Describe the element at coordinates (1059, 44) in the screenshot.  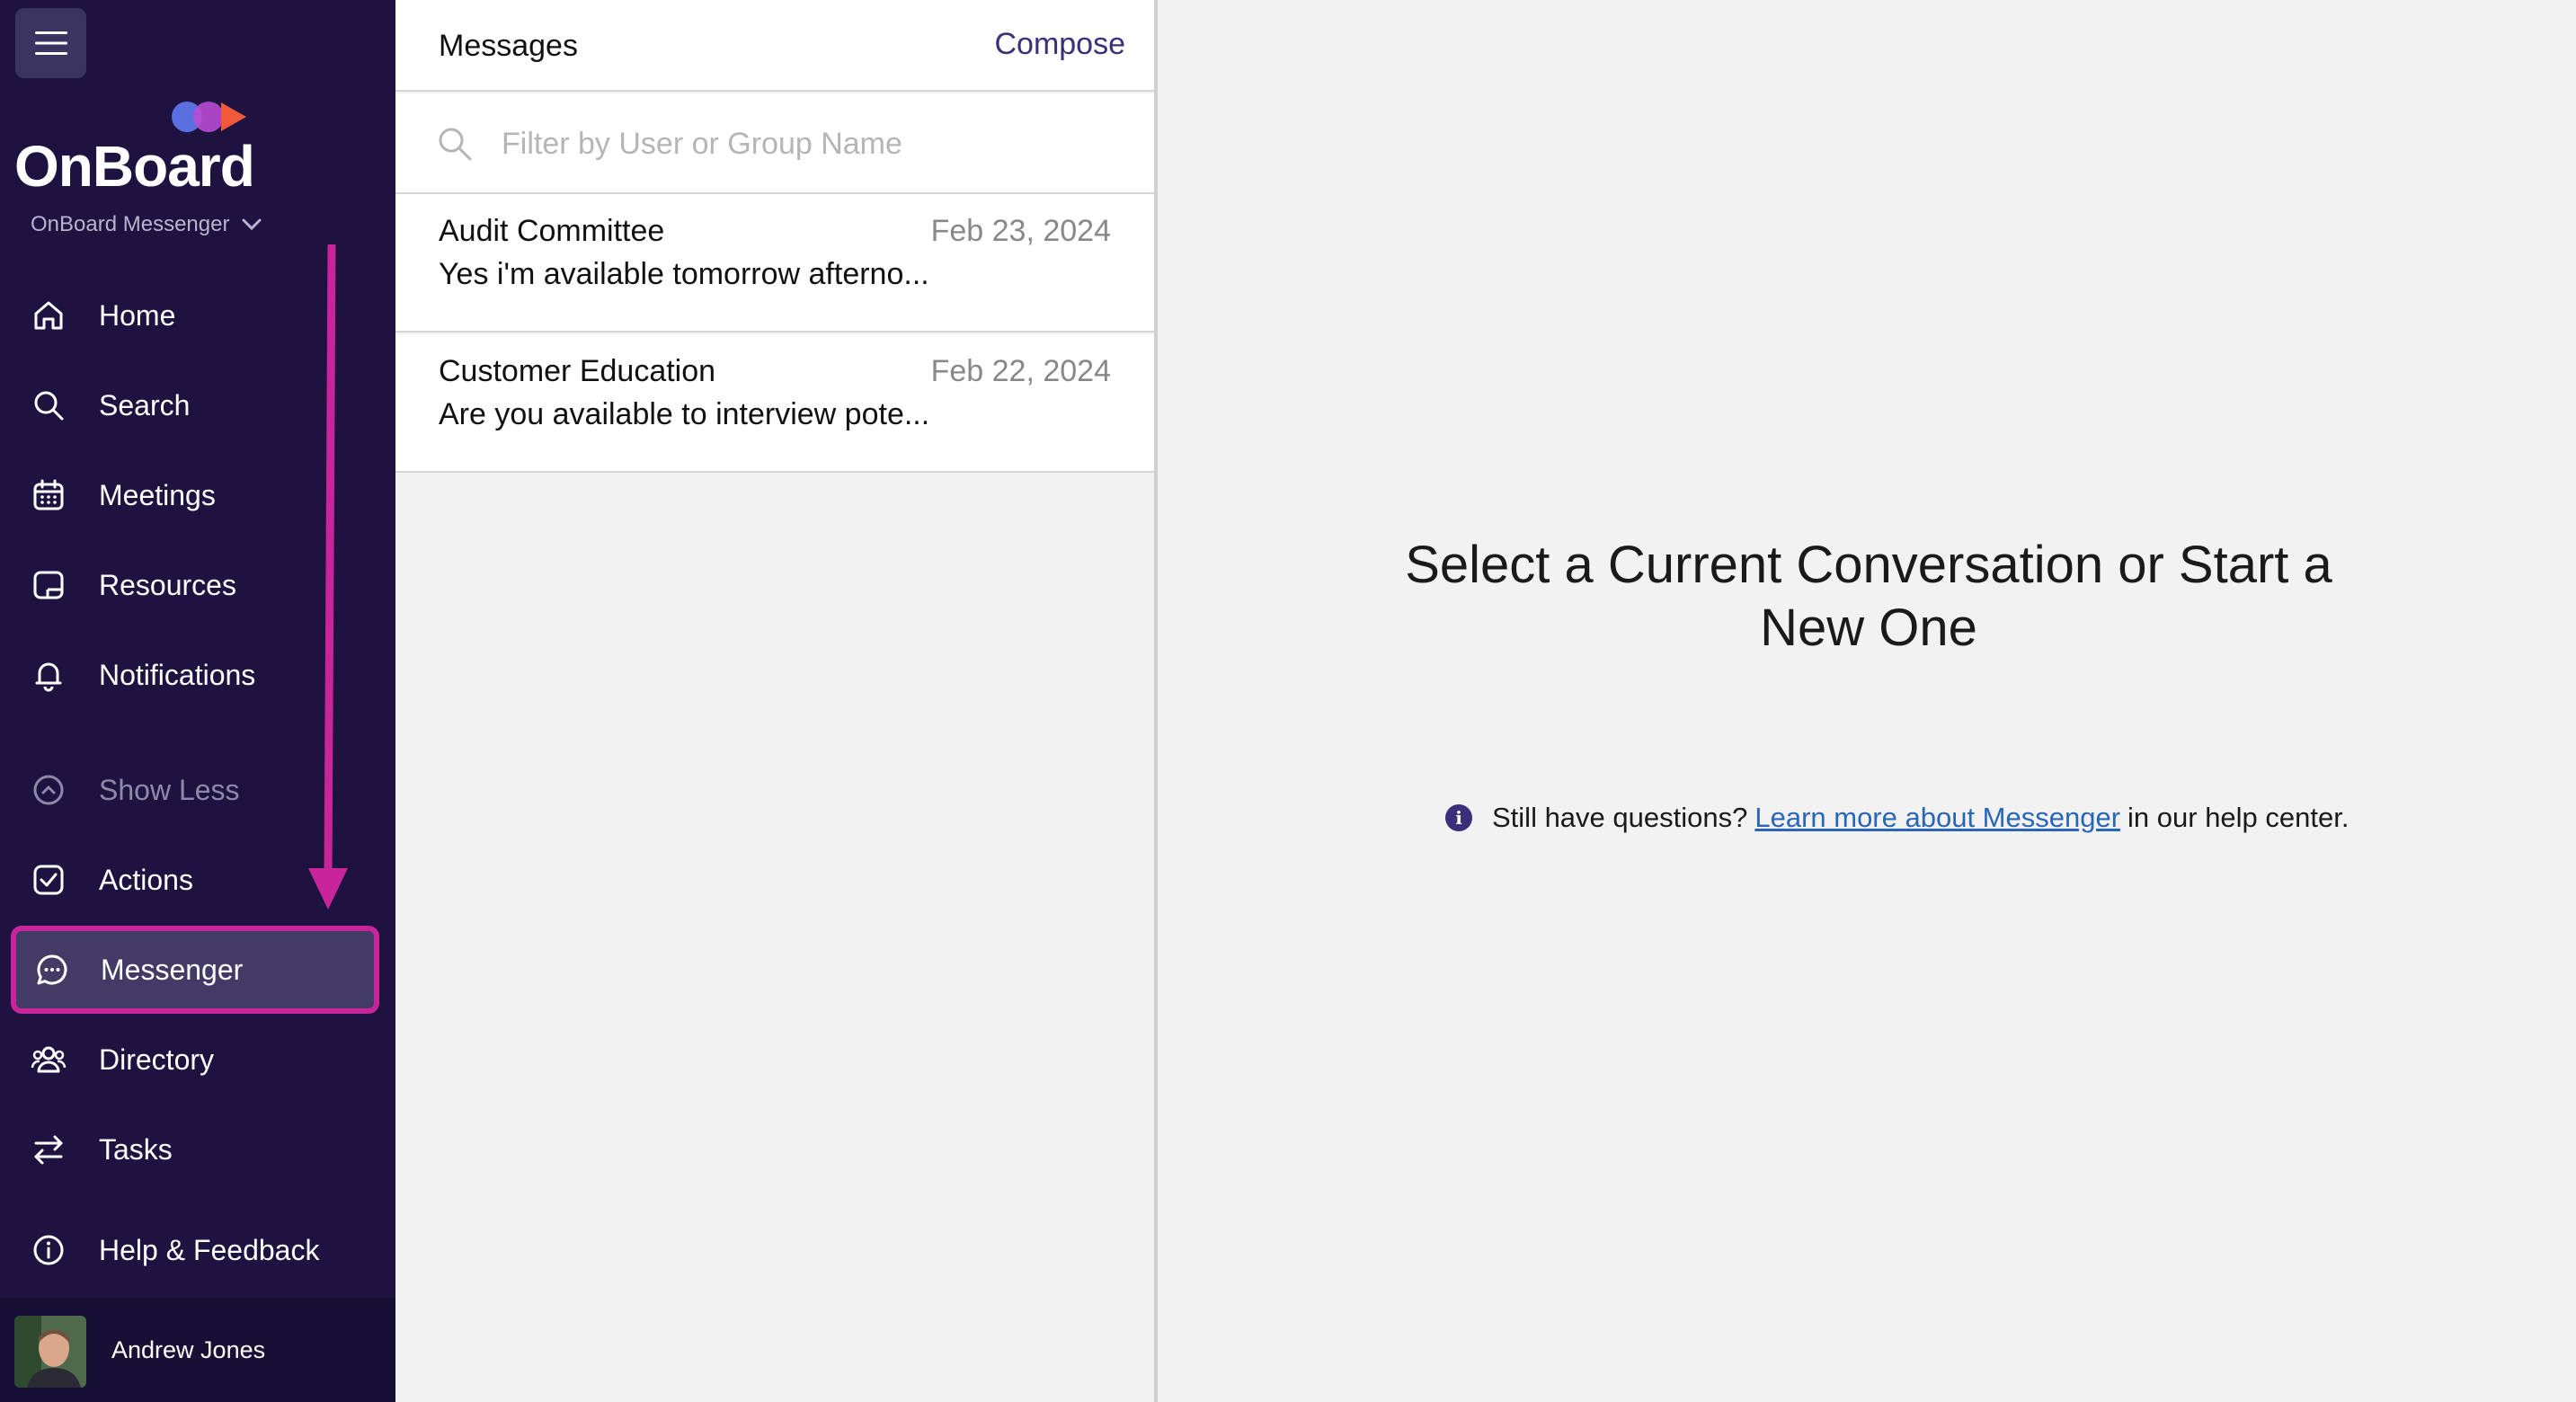
I see `compose-button: Compose` at that location.